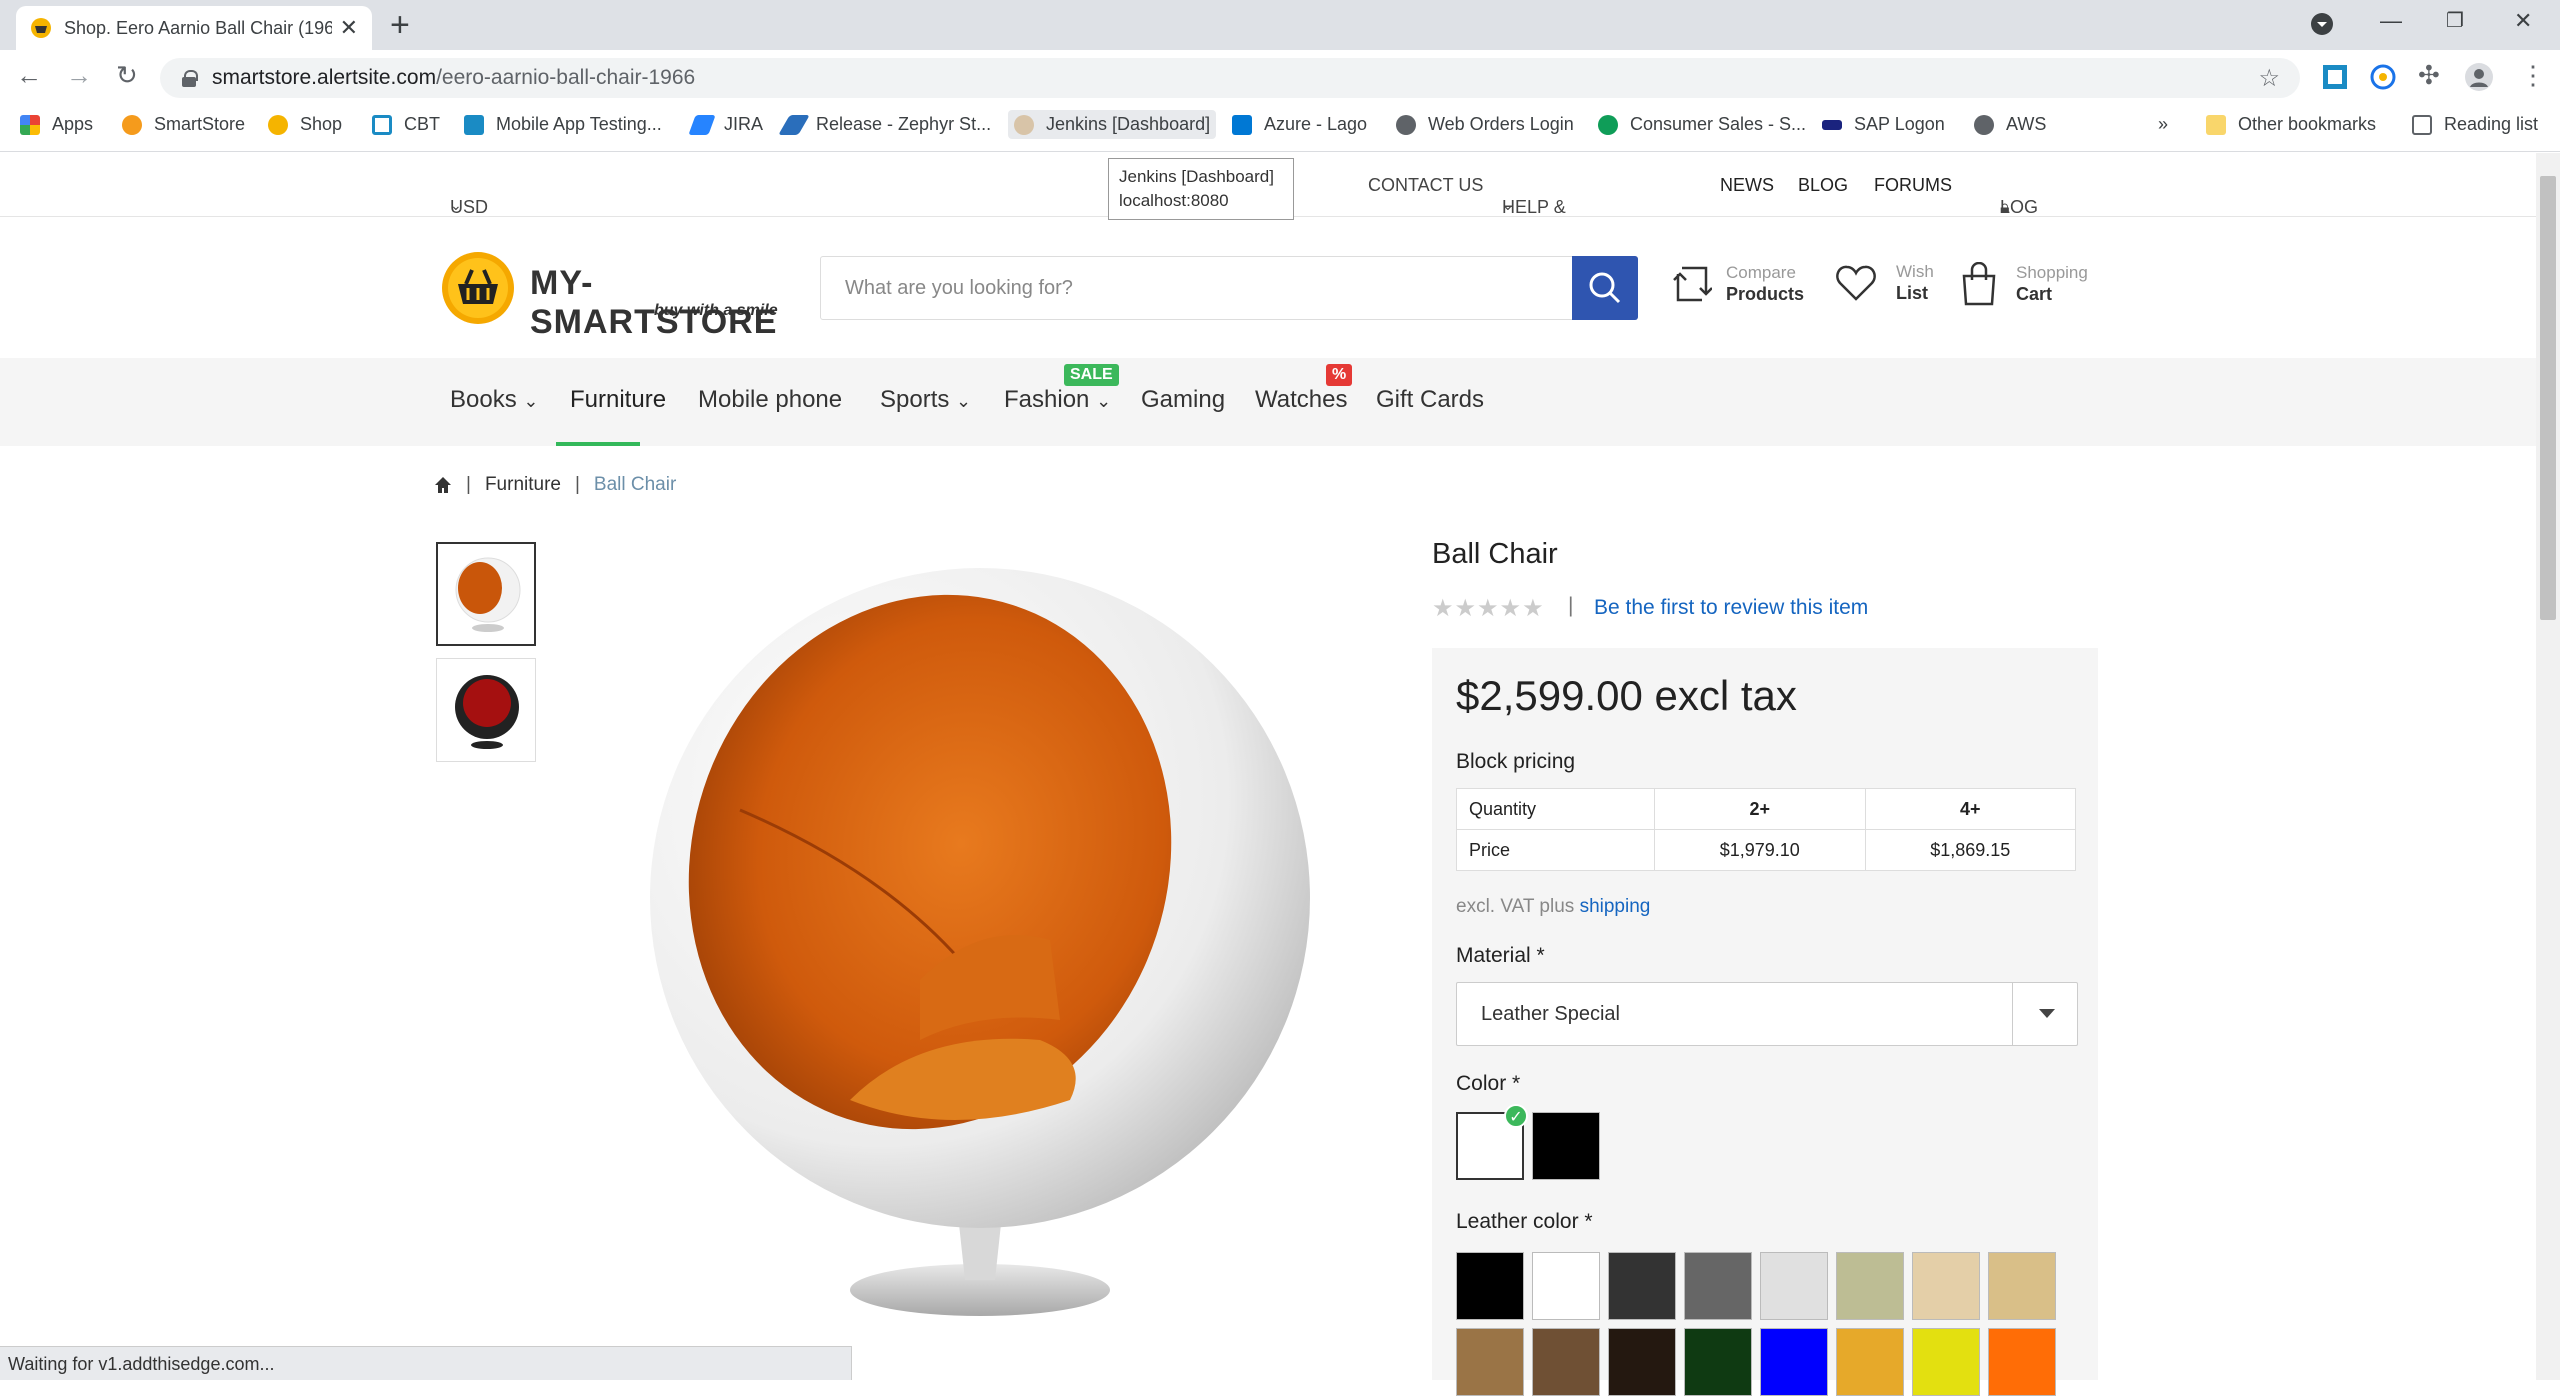  I want to click on jenkins-icon, so click(1024, 124).